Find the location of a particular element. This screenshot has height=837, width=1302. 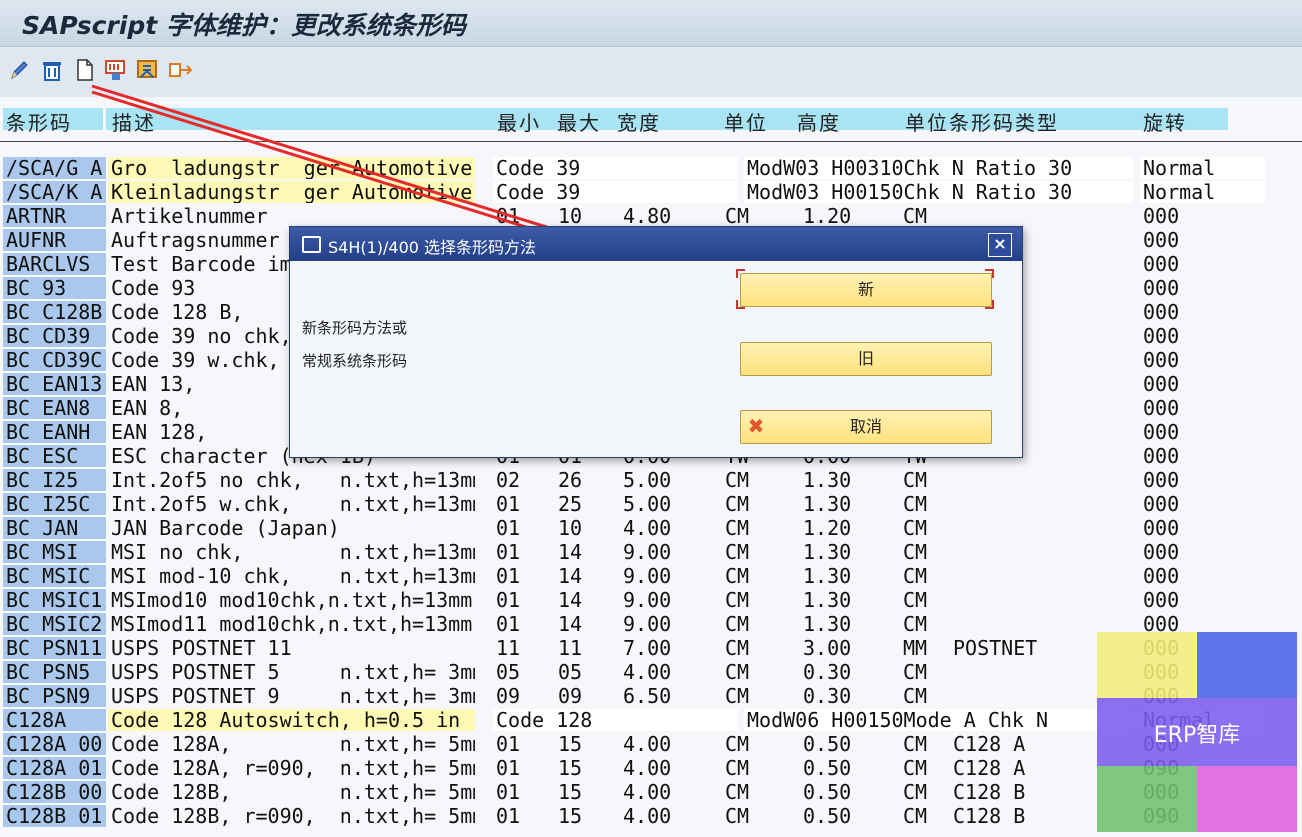

cancel-button-label: 取消 is located at coordinates (865, 426).